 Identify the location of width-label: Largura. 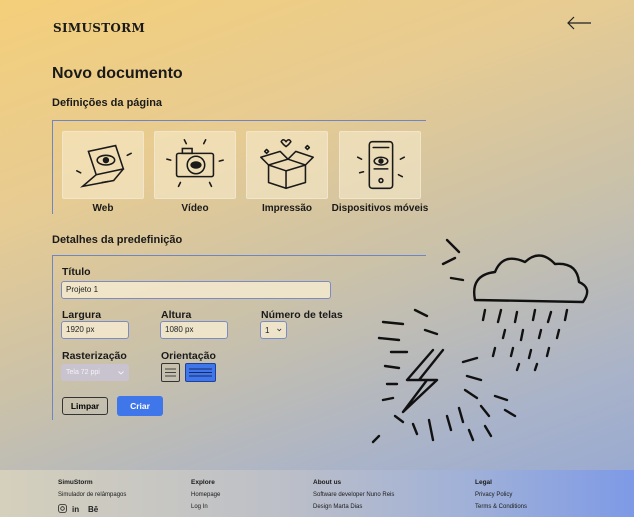
(82, 315).